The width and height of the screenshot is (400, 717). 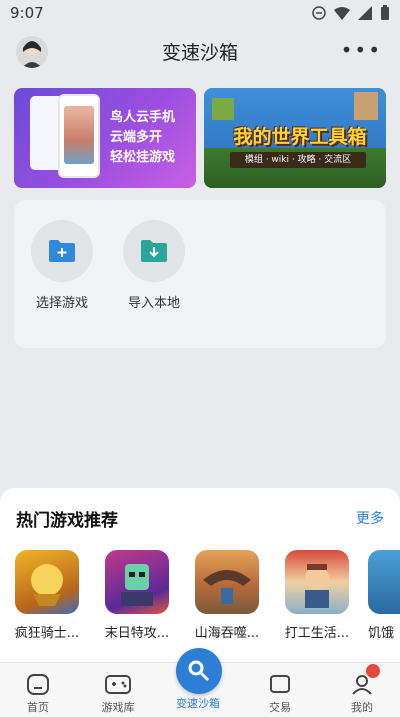 I want to click on banner-cloud-phone: 鸟人云手机 云端多开 轻松挂游戏, so click(x=105, y=138).